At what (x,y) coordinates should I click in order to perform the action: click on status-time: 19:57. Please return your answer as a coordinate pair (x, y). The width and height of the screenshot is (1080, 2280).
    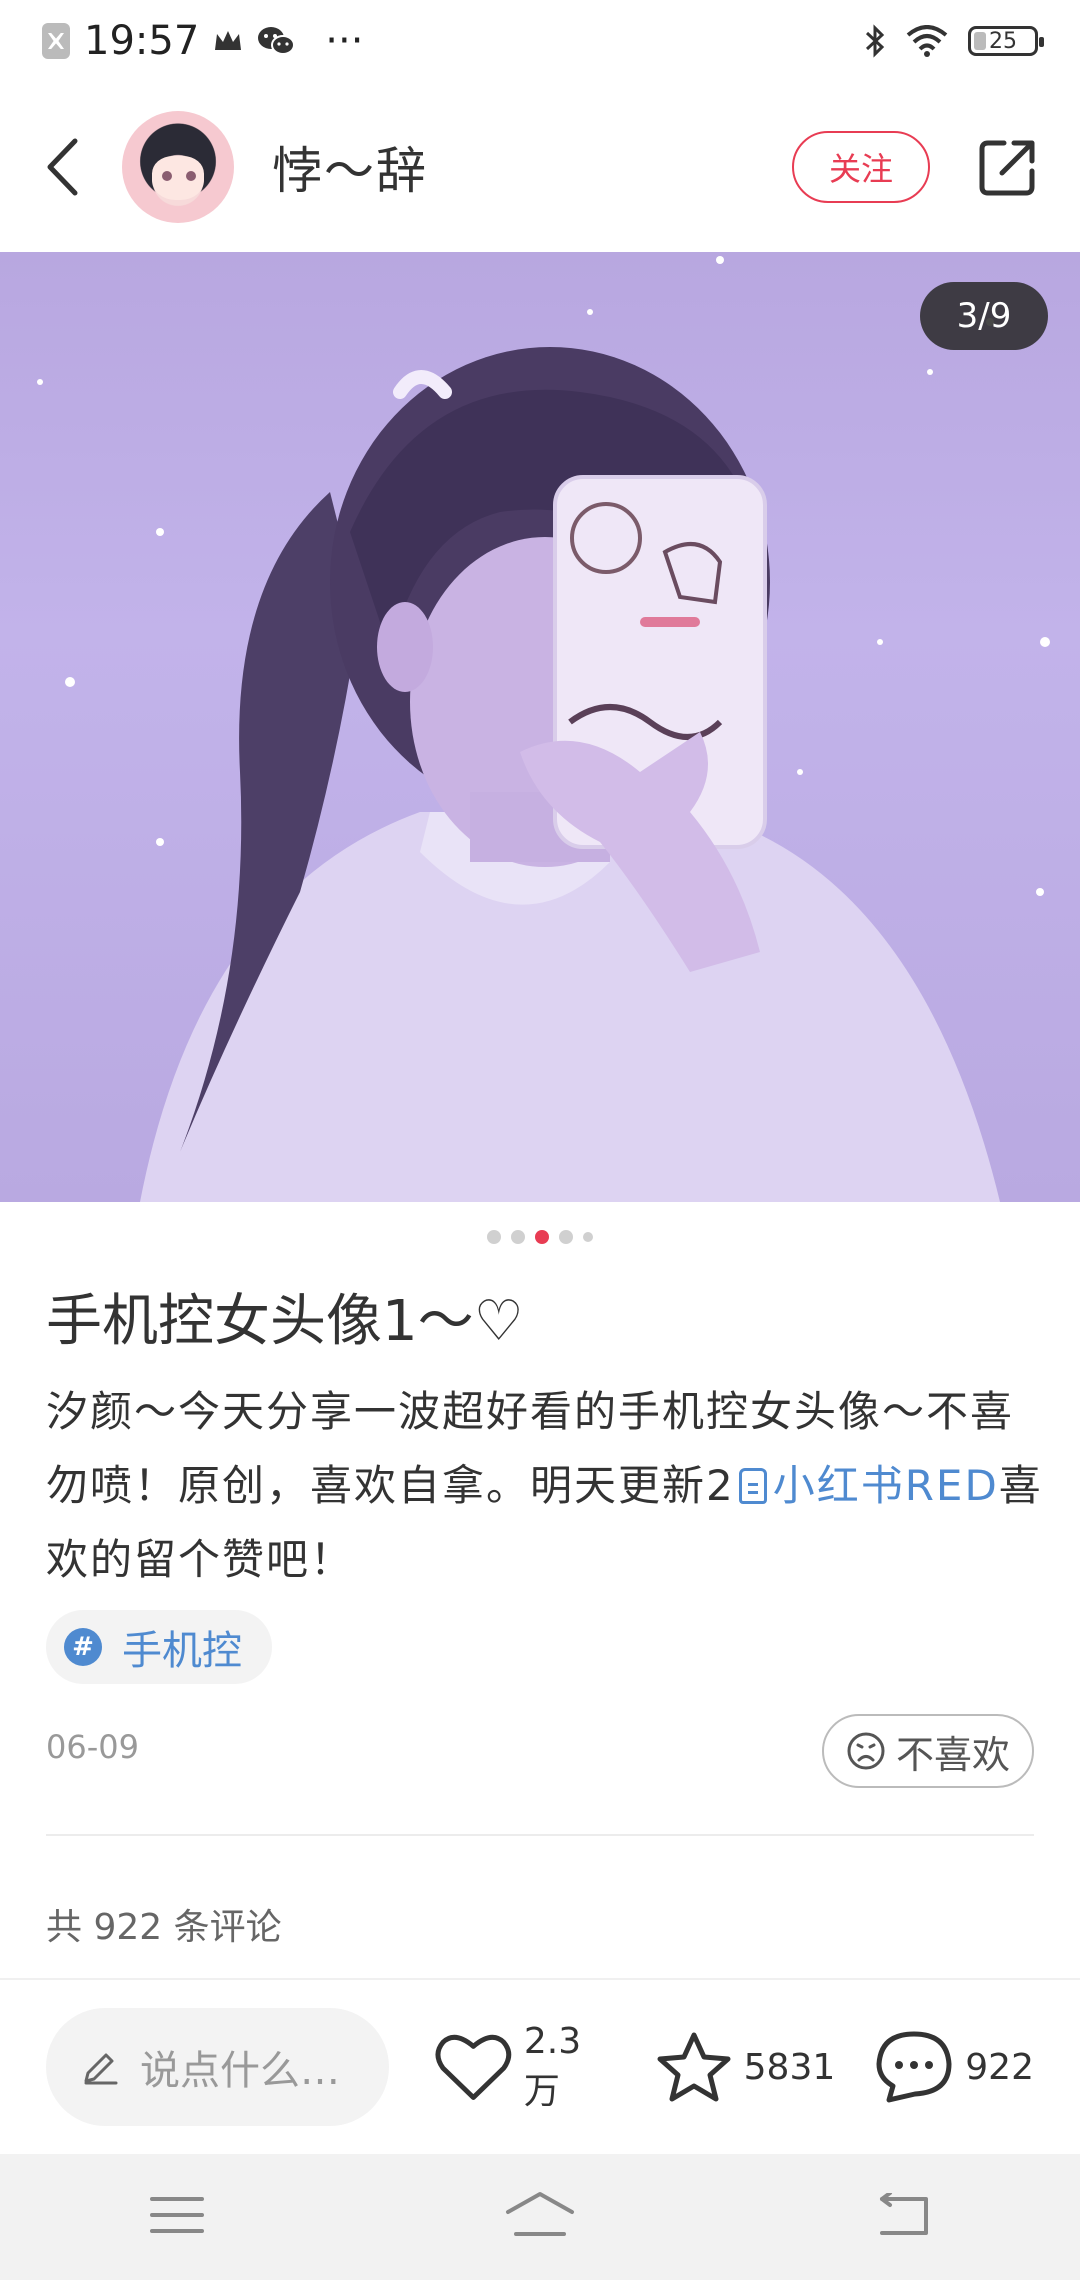
    Looking at the image, I should click on (142, 41).